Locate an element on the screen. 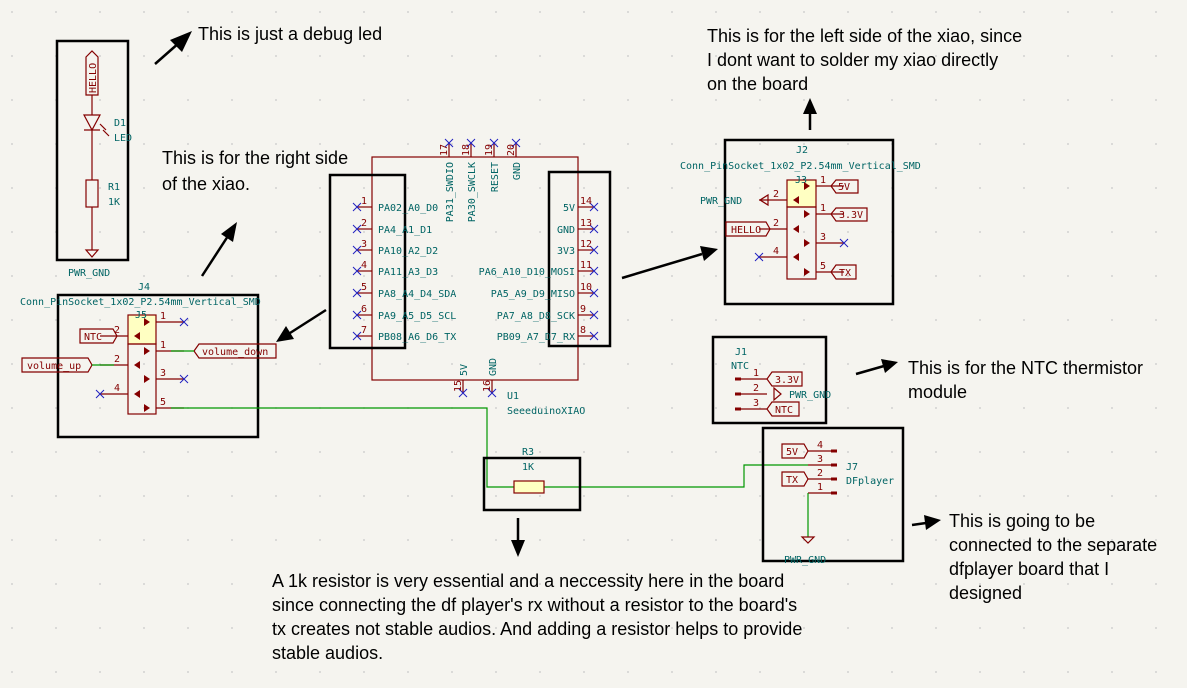  note-dfplayer-1: This is going to be is located at coordinates (1022, 521).